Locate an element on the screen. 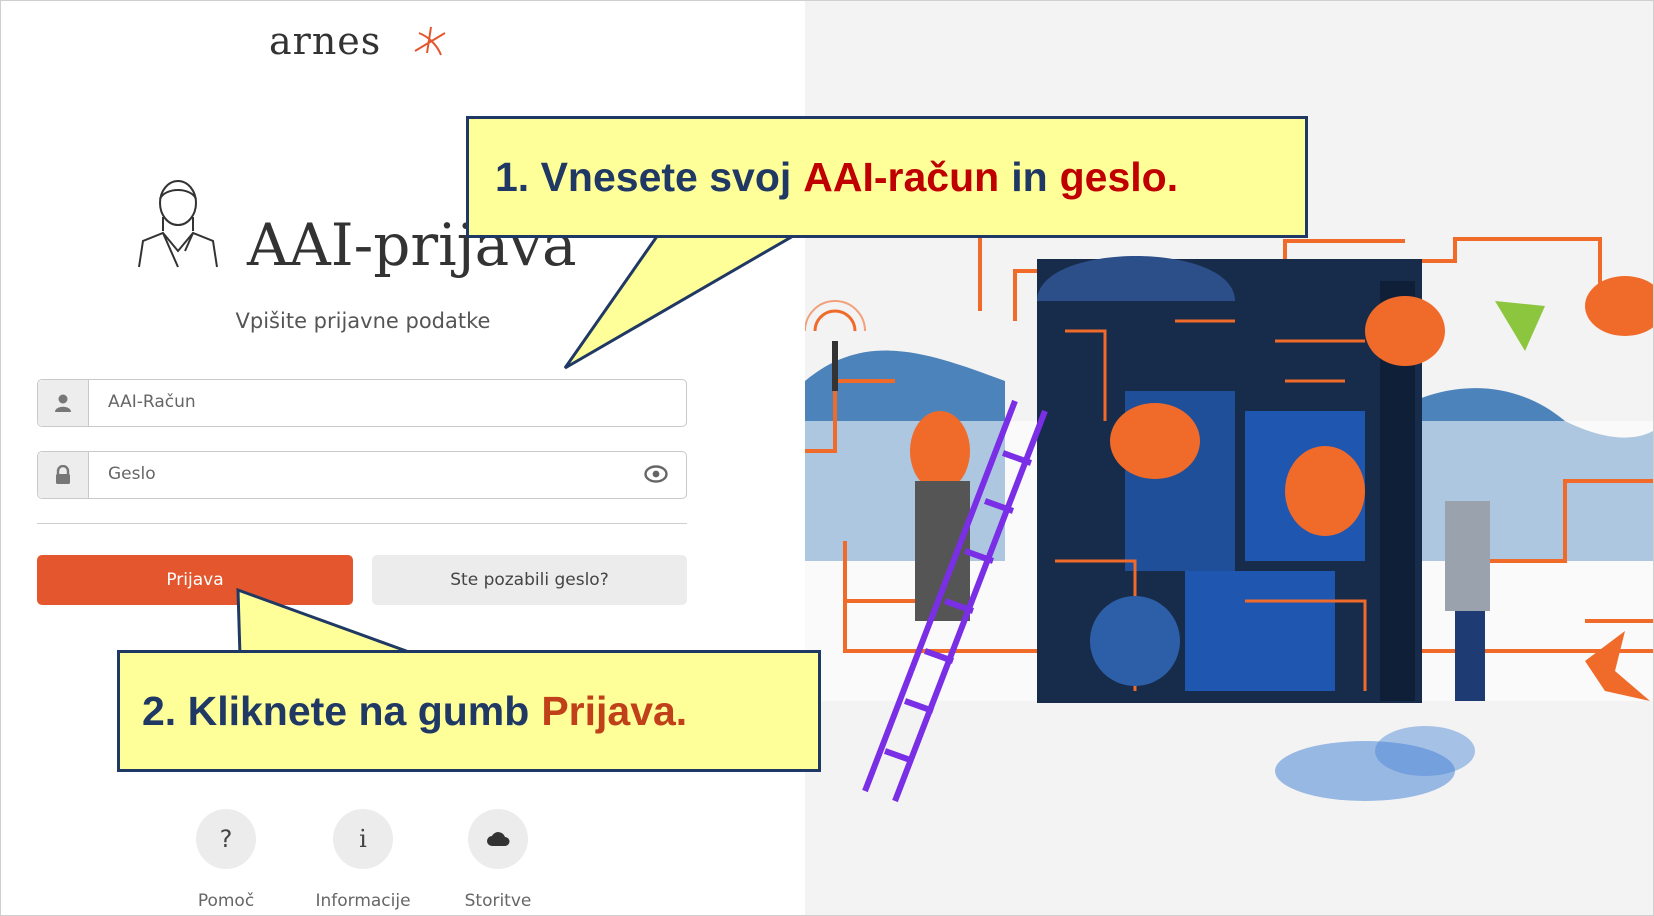 The image size is (1654, 916). callout-step-1: 1. Vnesete svoj AAI-račun in geslo. is located at coordinates (887, 177).